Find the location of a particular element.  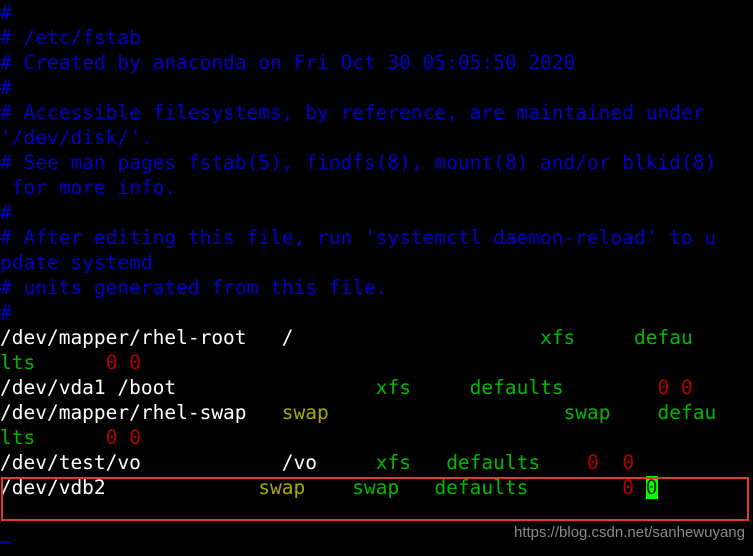

fstab-entry-line: /dev/test/vo /vo xfs defaults 0 0 is located at coordinates (376, 462).